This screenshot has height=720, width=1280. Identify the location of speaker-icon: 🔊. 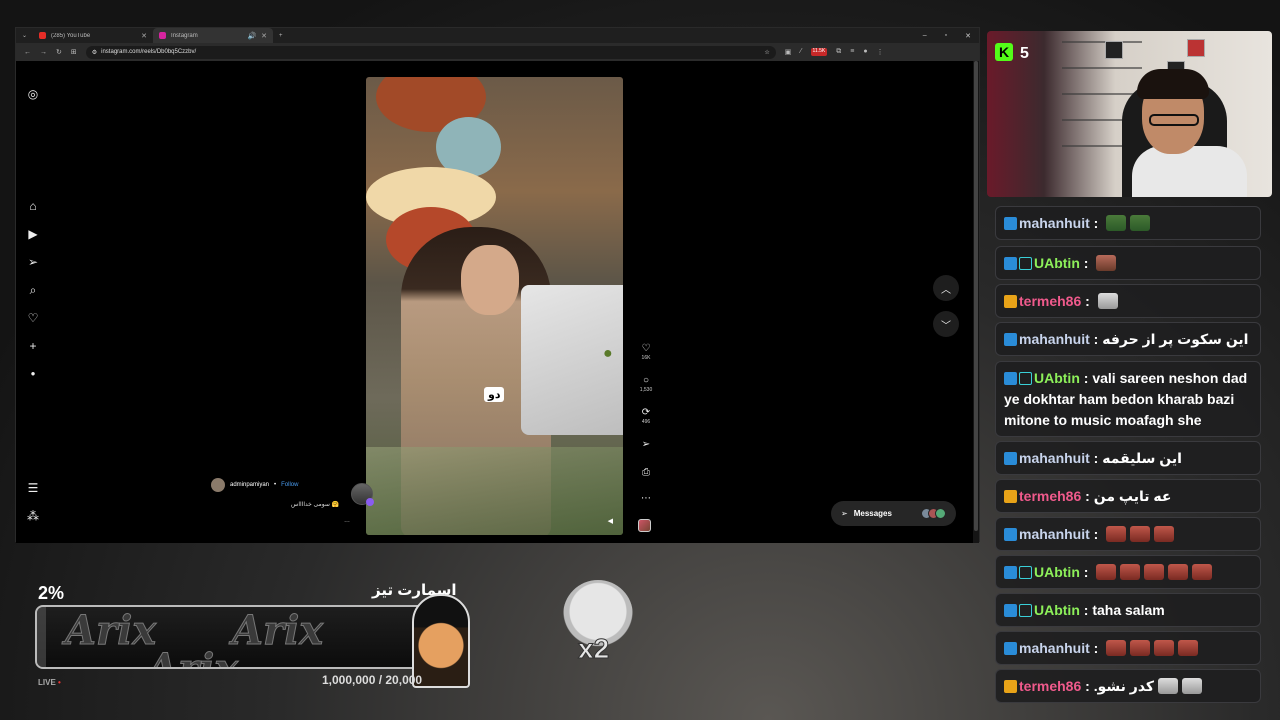
(251, 36).